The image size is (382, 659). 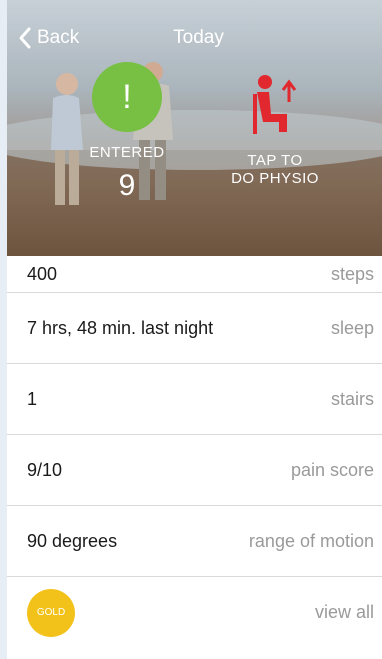 I want to click on physio-label: TAP TO DO PHYSIO, so click(x=275, y=170).